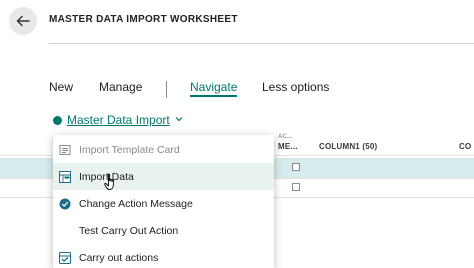 The image size is (474, 268). I want to click on page-title: MASTER DATA IMPORT WORKSHEET, so click(143, 19).